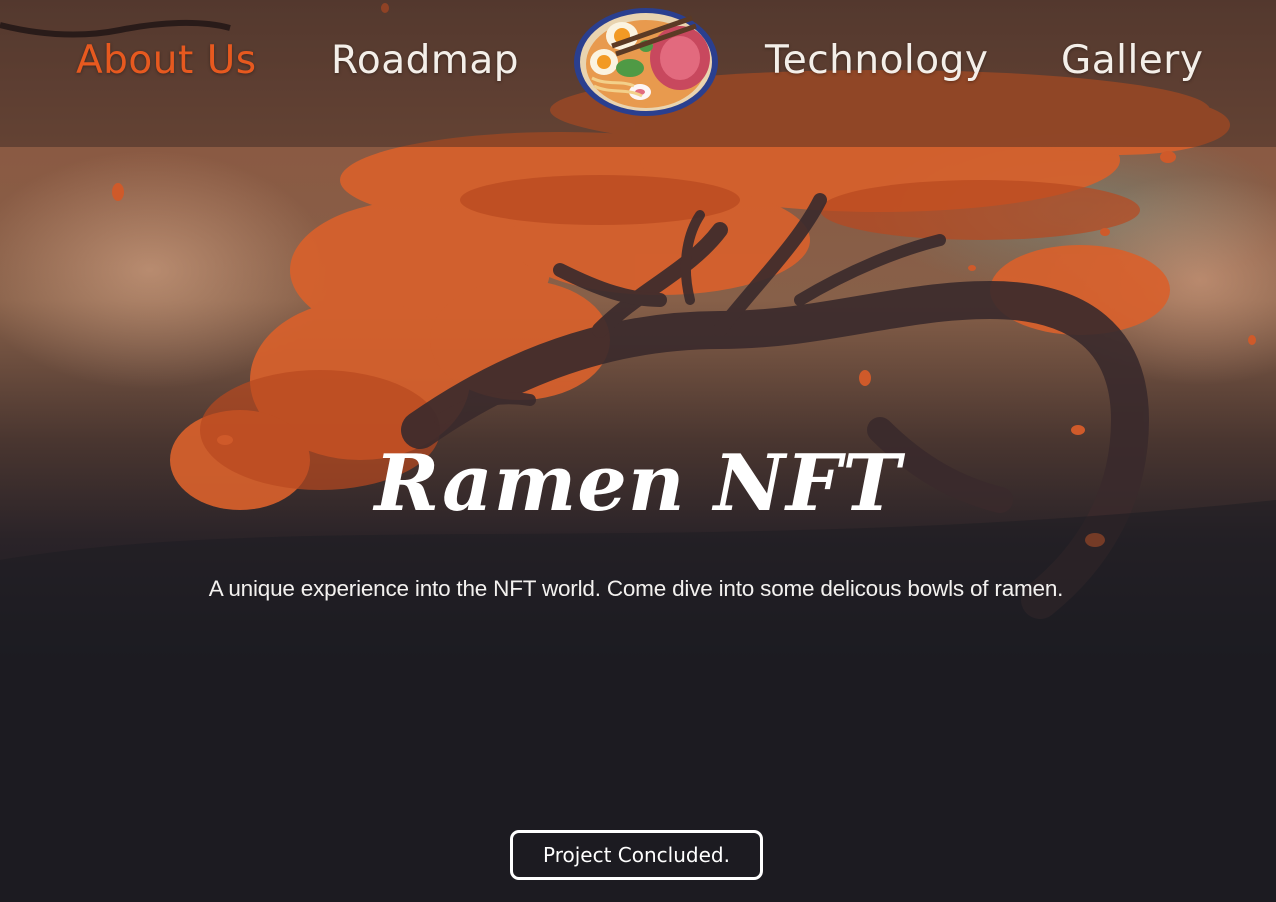  What do you see at coordinates (636, 855) in the screenshot?
I see `project-status-button: Project Concluded.` at bounding box center [636, 855].